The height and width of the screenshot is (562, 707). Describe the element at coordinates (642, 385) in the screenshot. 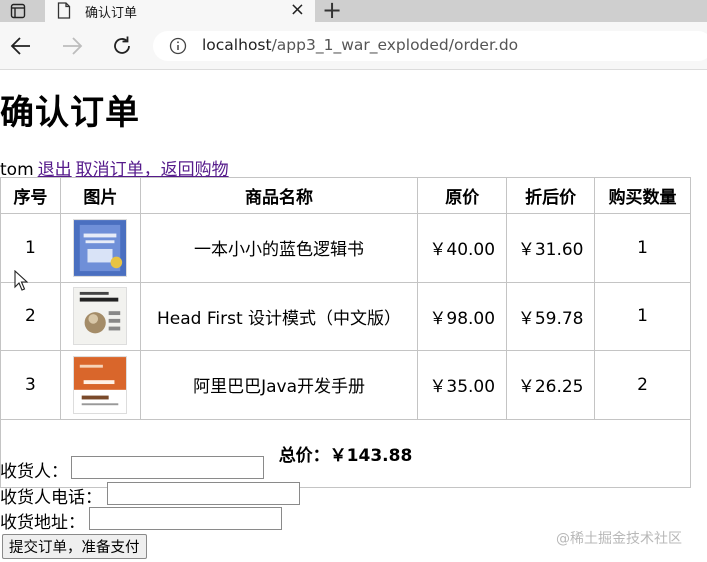

I see `row-qty: 2` at that location.